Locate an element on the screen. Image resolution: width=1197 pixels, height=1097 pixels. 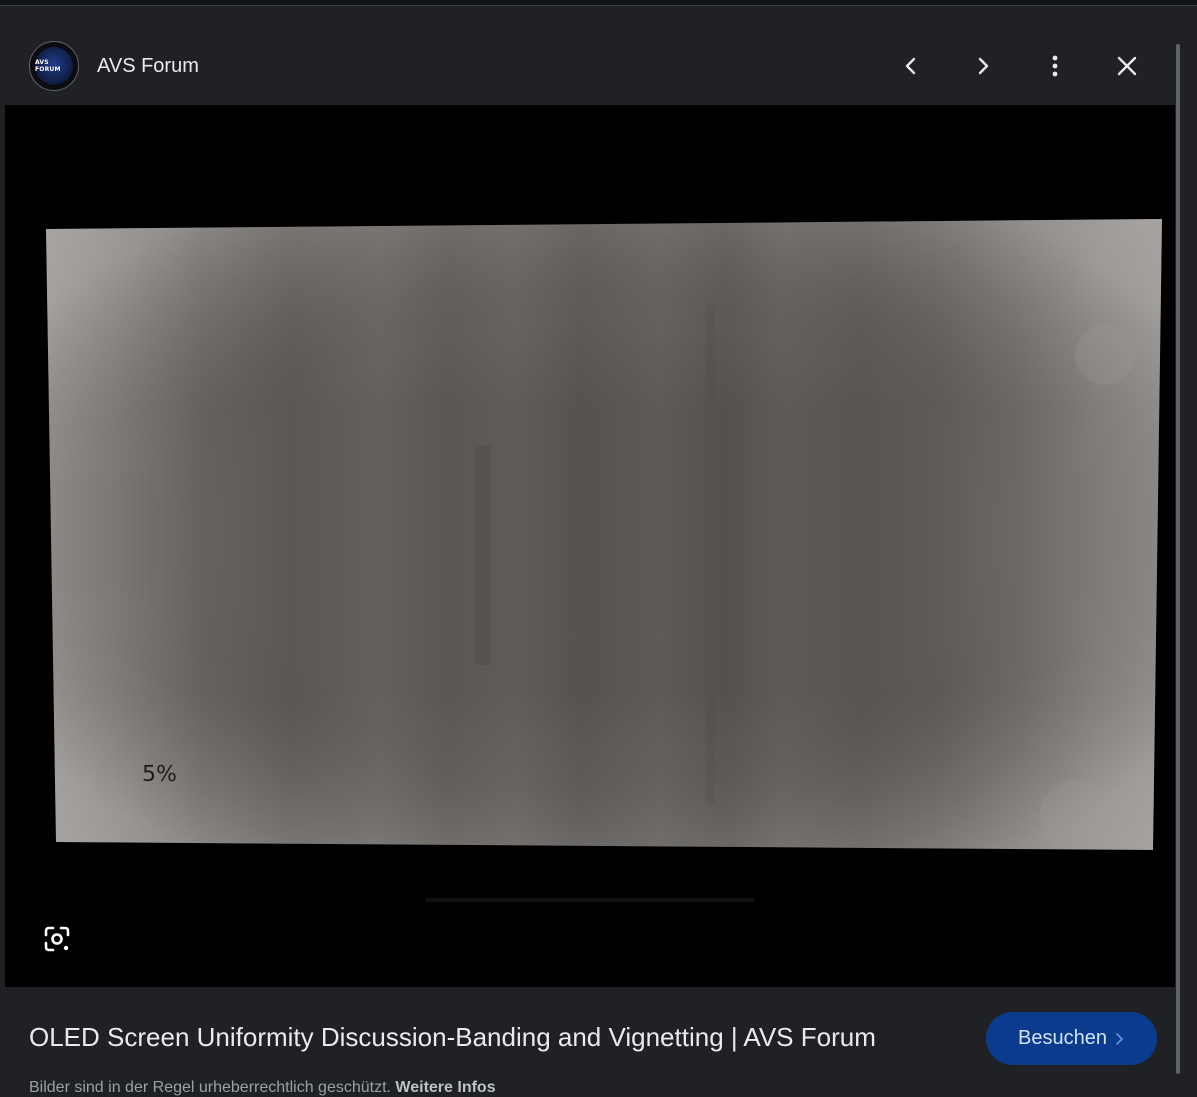
image-overlay-text: 5% is located at coordinates (159, 774).